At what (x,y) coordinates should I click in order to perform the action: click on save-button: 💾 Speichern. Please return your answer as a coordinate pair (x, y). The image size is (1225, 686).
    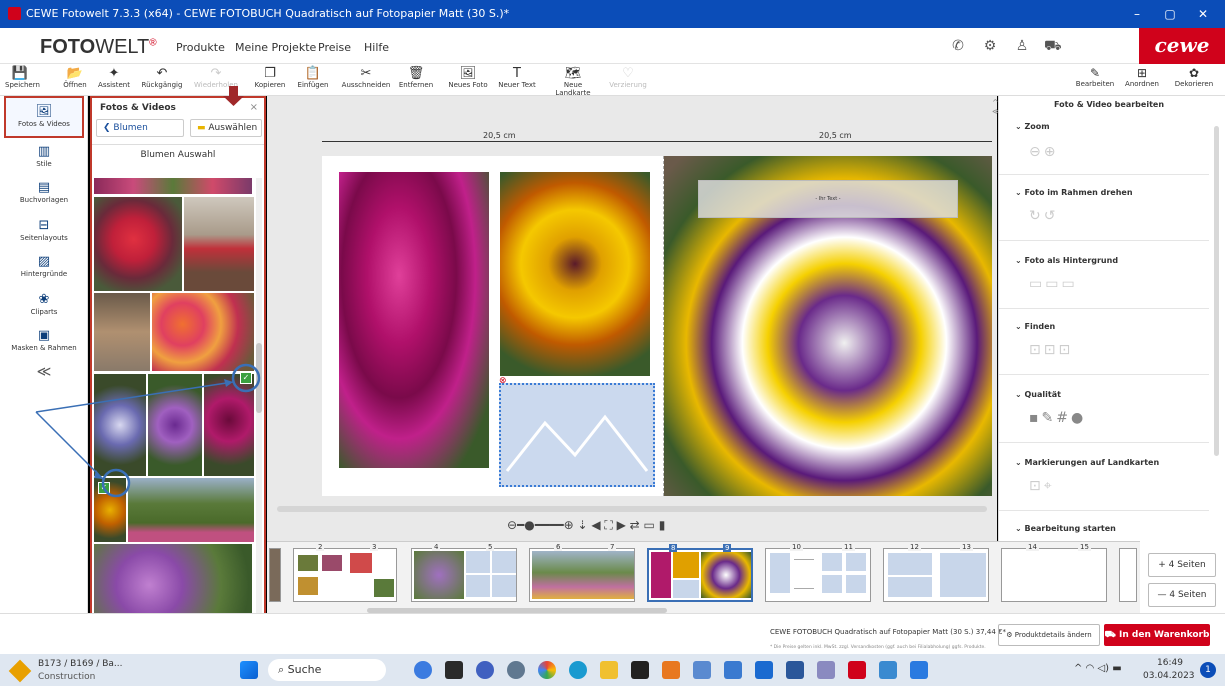
    Looking at the image, I should click on (22, 77).